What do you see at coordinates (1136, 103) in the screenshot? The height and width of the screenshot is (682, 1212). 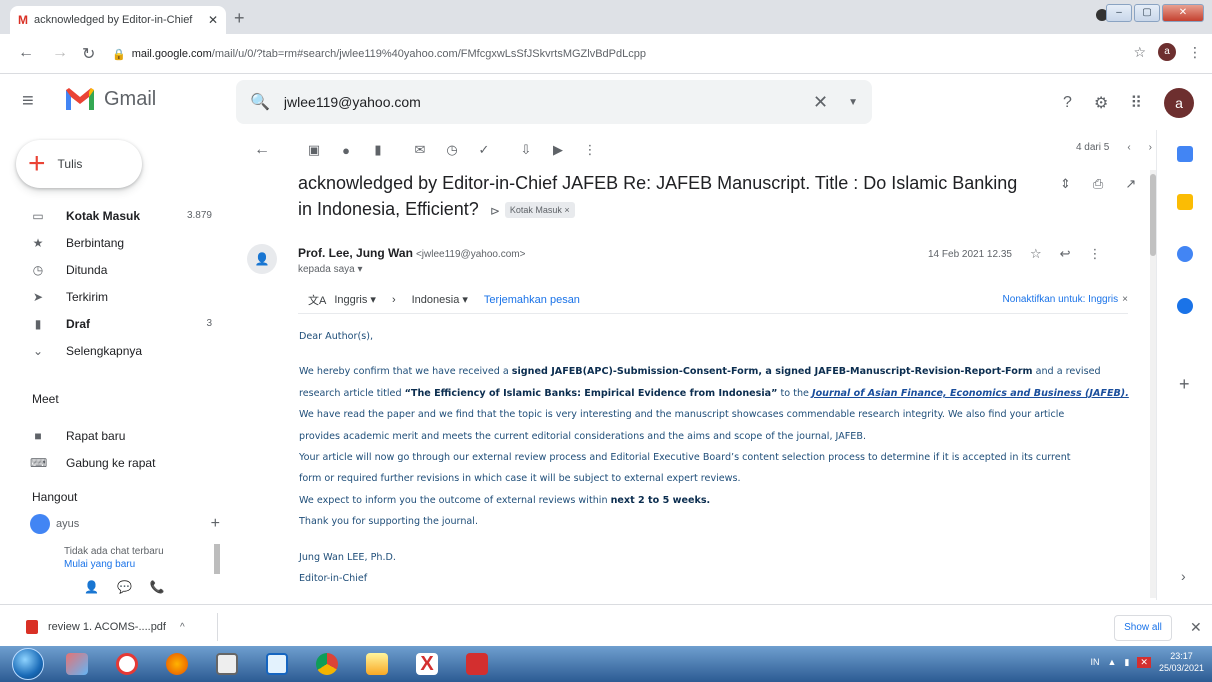 I see `apps-grid-icon: ⠿` at bounding box center [1136, 103].